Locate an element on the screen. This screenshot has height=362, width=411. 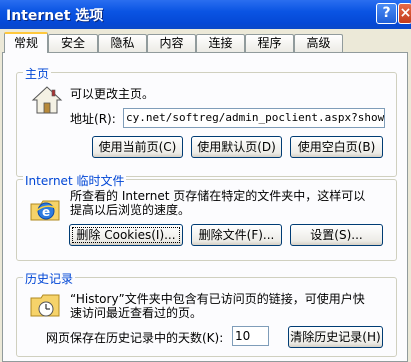
use-blank-page-button: 使用空白页(B) is located at coordinates (336, 147).